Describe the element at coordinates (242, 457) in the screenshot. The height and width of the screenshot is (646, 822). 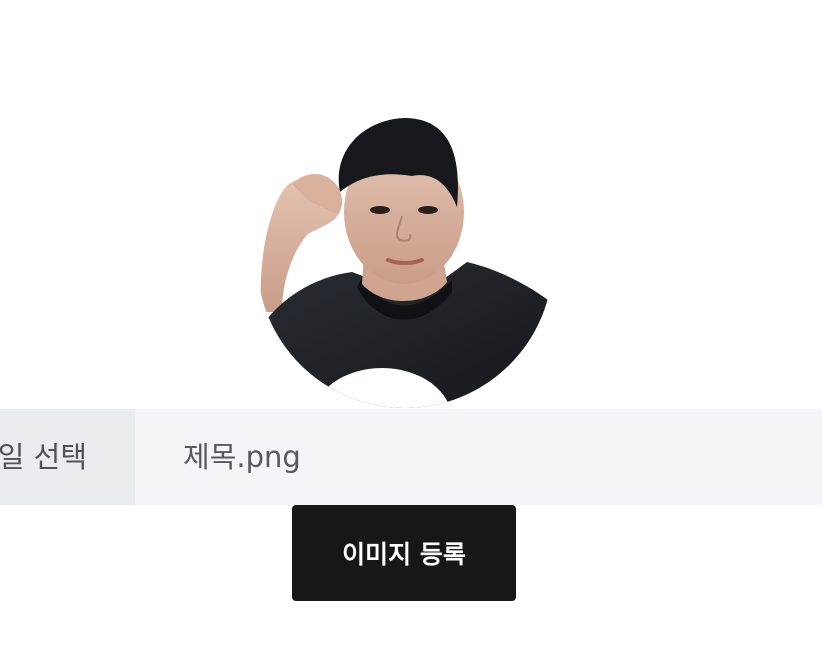
I see `selected-file-name: 제목.png` at that location.